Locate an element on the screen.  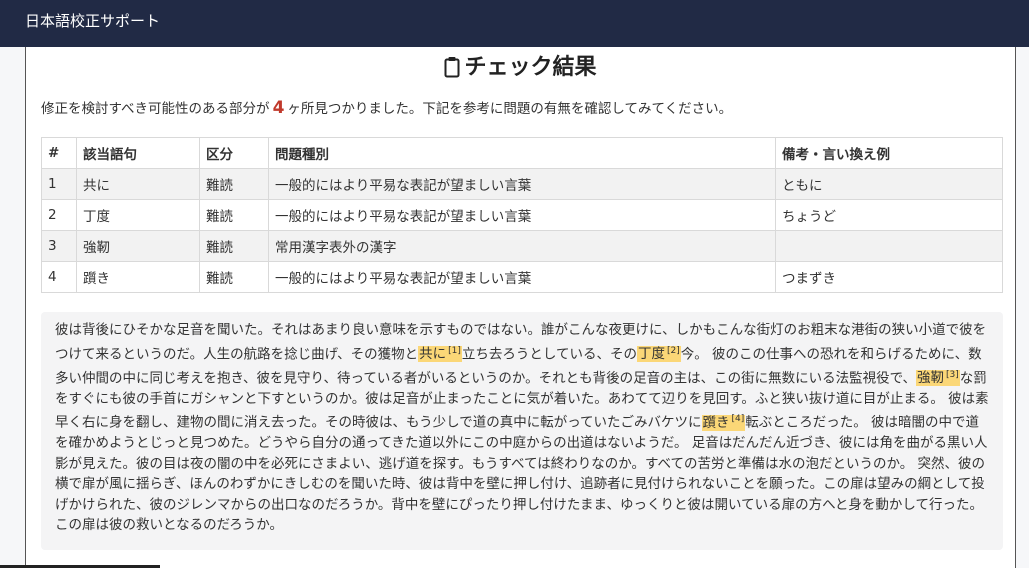
row-notes: ともに is located at coordinates (889, 184).